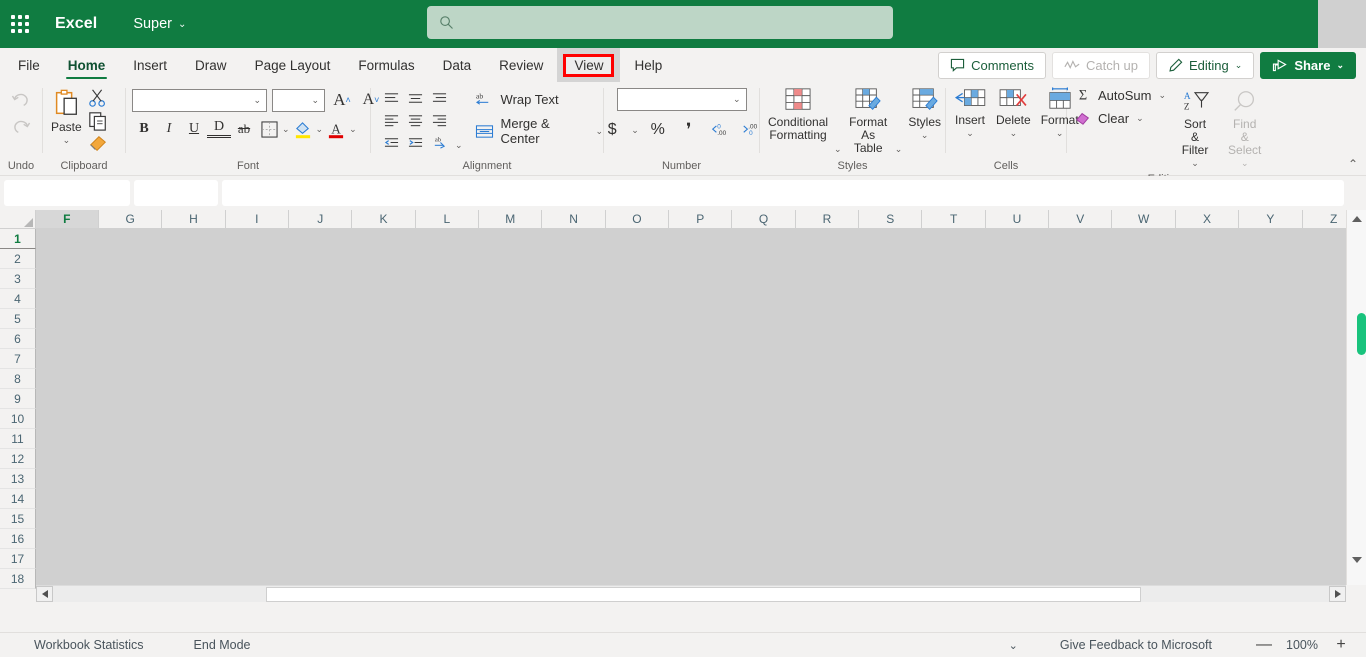 Image resolution: width=1366 pixels, height=657 pixels. Describe the element at coordinates (1120, 118) in the screenshot. I see `clear-button: Clear ⌄` at that location.